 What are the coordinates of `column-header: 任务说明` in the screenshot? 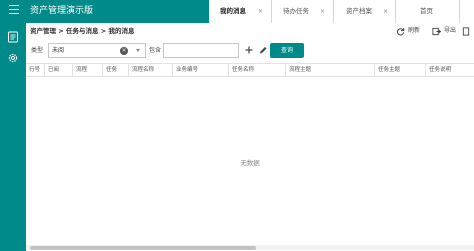 It's located at (449, 70).